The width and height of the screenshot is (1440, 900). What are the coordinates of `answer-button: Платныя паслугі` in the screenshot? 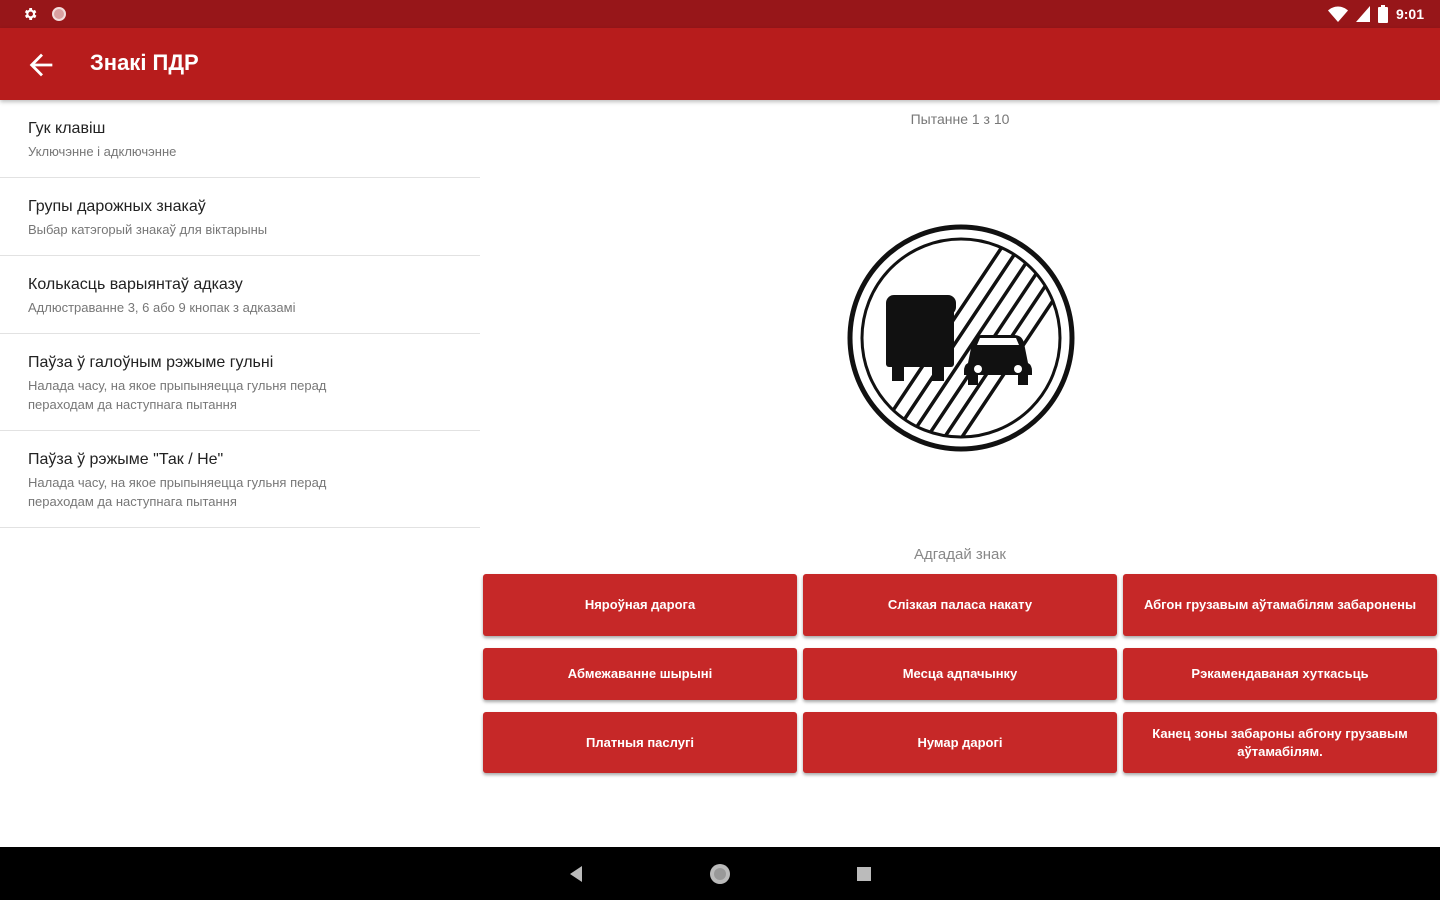 It's located at (640, 742).